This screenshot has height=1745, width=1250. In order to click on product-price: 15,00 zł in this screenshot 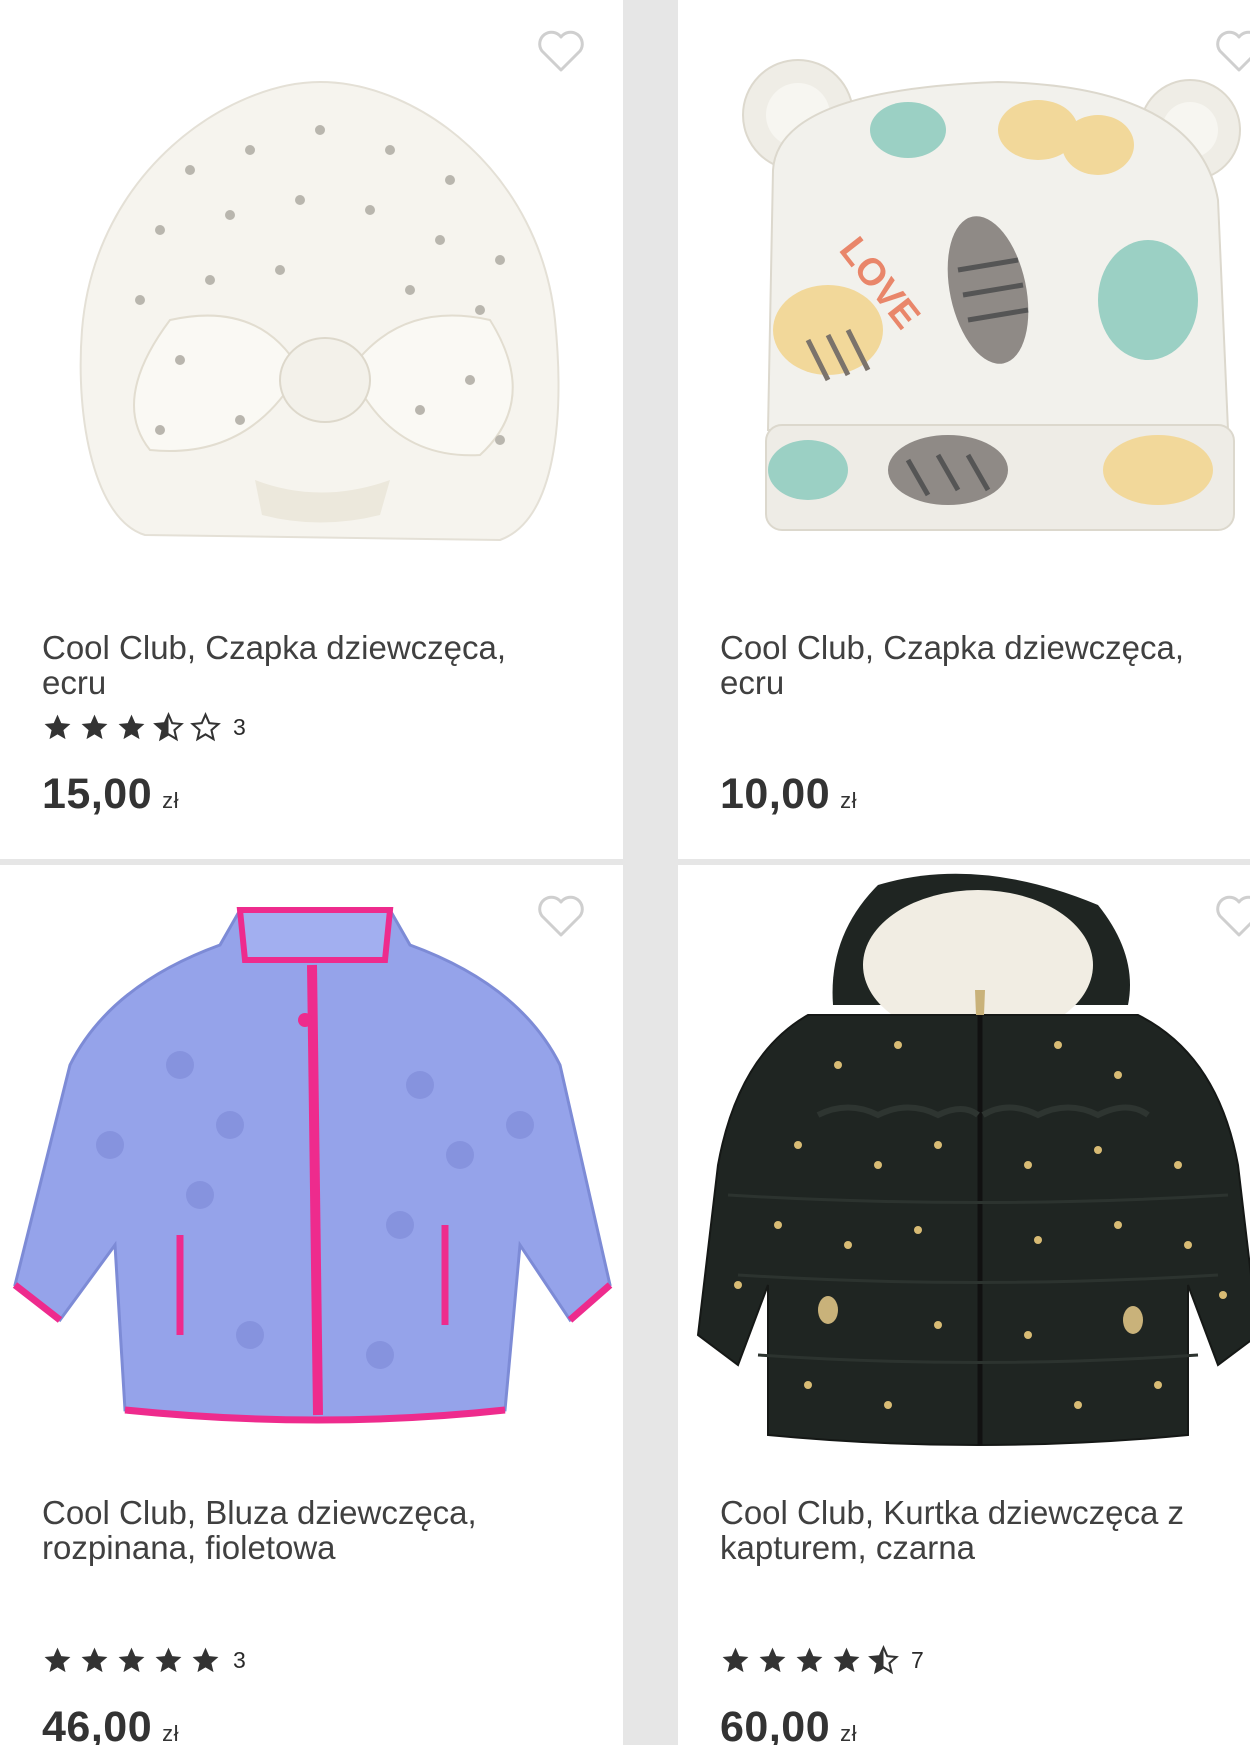, I will do `click(110, 794)`.